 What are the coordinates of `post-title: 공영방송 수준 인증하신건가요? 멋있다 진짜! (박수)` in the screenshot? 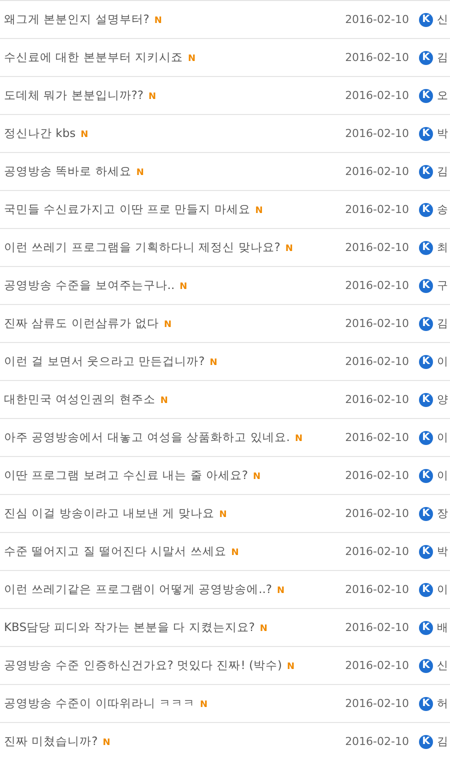 It's located at (141, 665).